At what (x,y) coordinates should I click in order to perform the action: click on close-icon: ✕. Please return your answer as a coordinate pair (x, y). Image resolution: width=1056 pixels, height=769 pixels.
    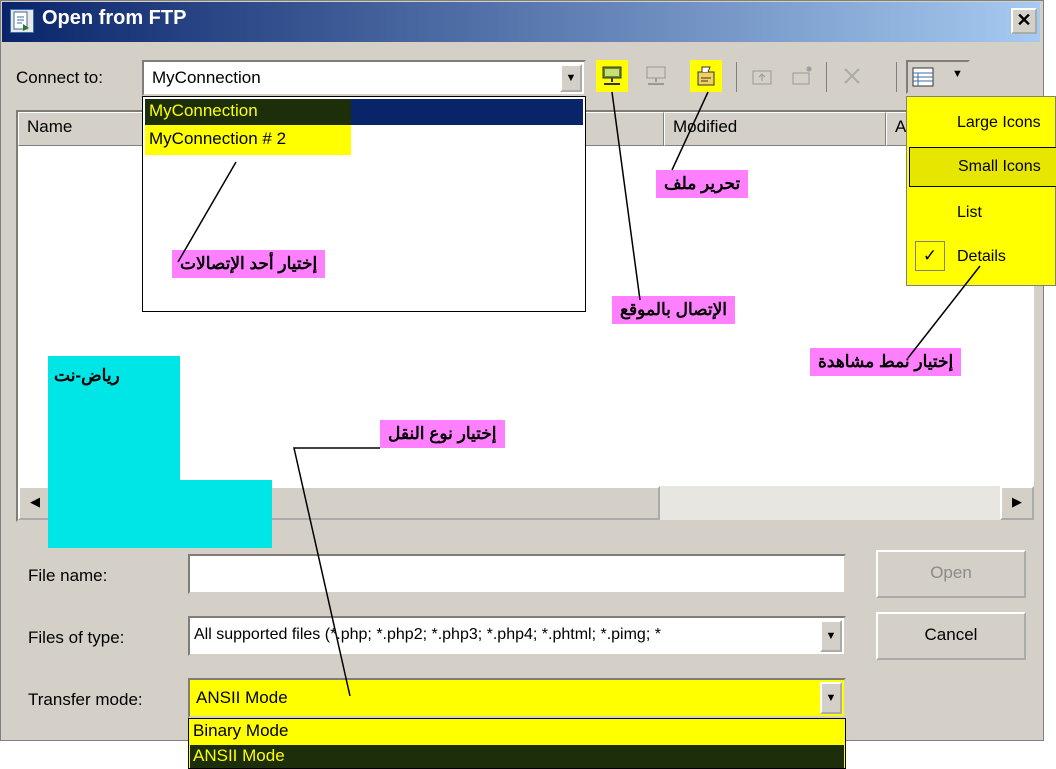
    Looking at the image, I should click on (1024, 20).